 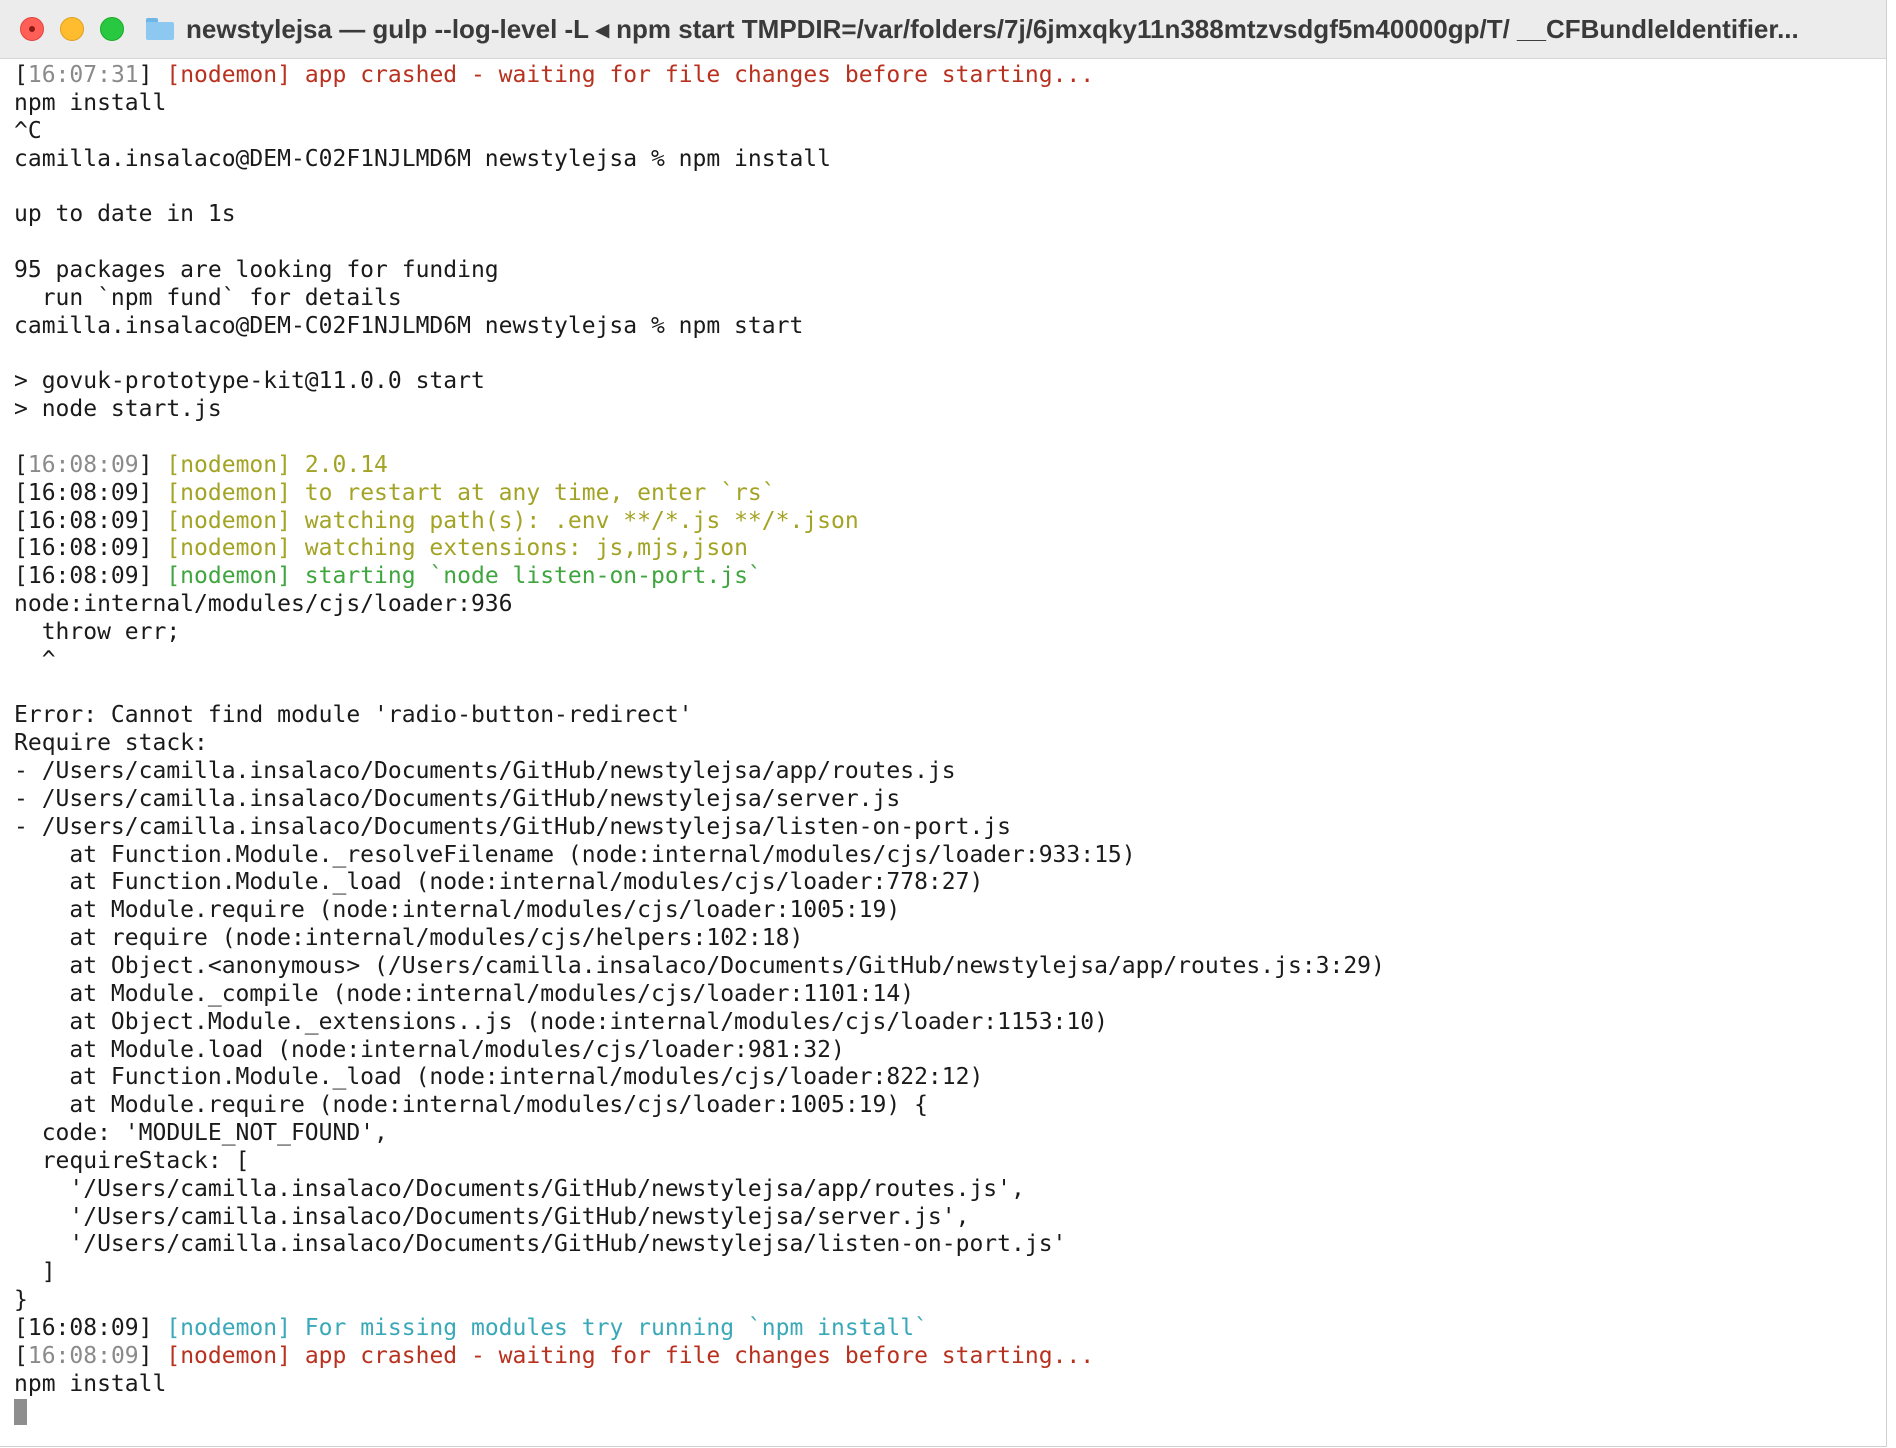 What do you see at coordinates (944, 410) in the screenshot?
I see `terminal-line: > node start.js` at bounding box center [944, 410].